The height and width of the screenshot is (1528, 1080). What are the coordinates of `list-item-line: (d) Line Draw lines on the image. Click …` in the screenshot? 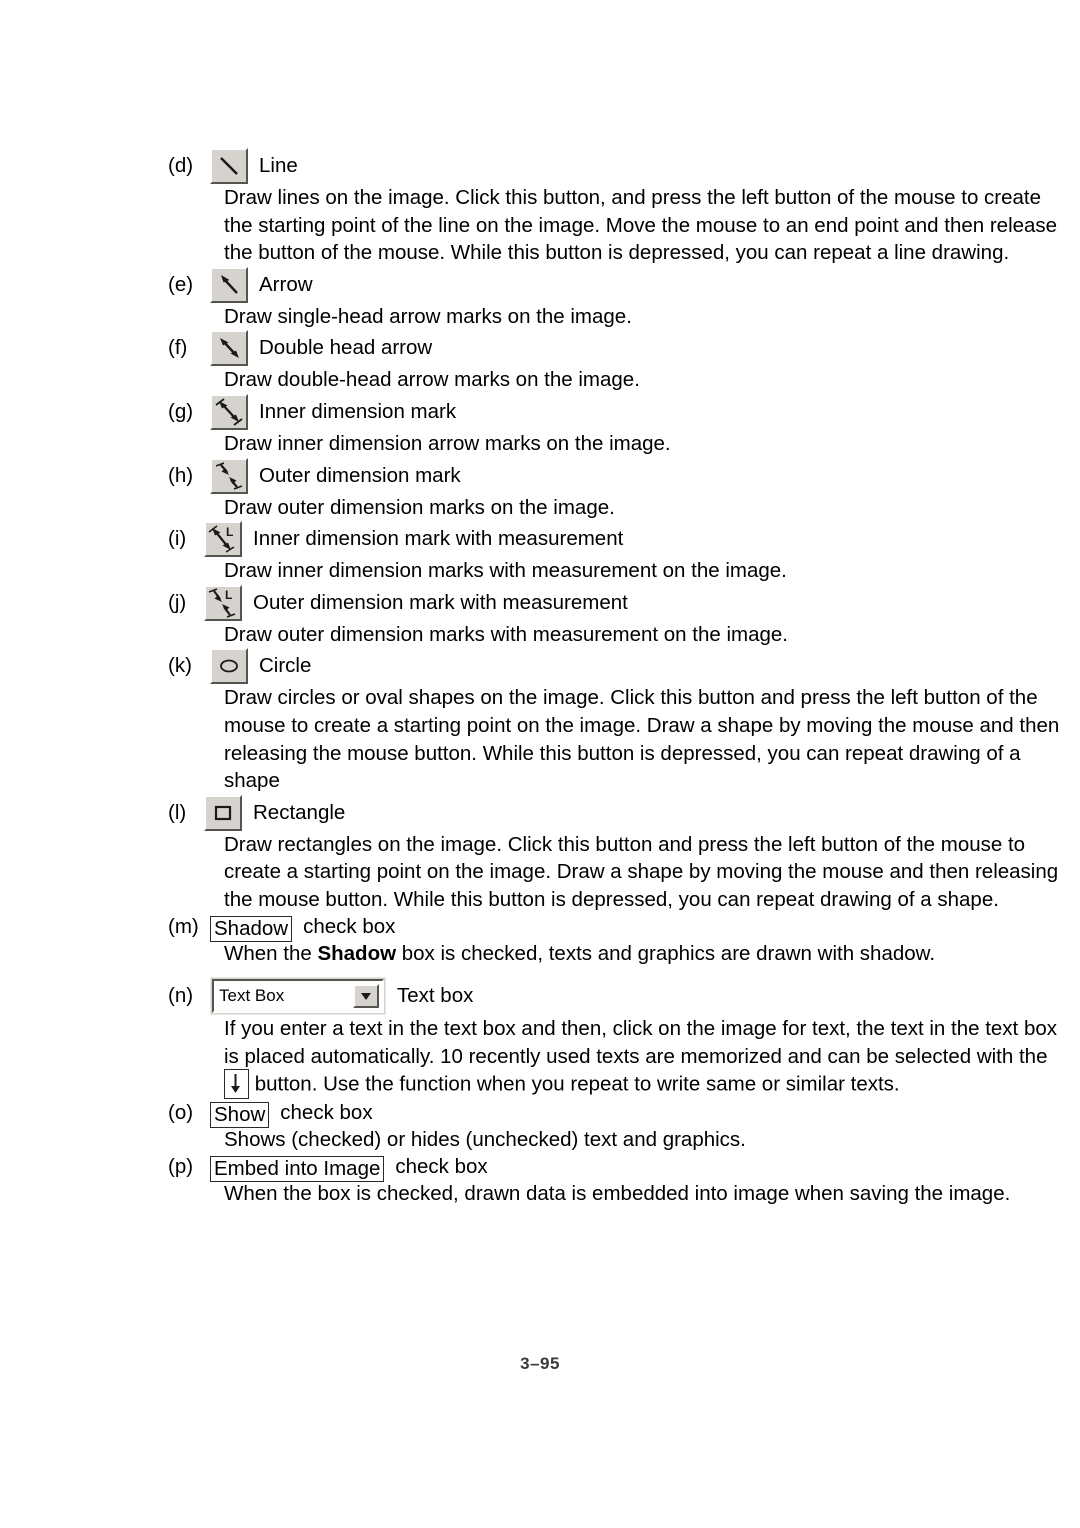 It's located at (612, 207).